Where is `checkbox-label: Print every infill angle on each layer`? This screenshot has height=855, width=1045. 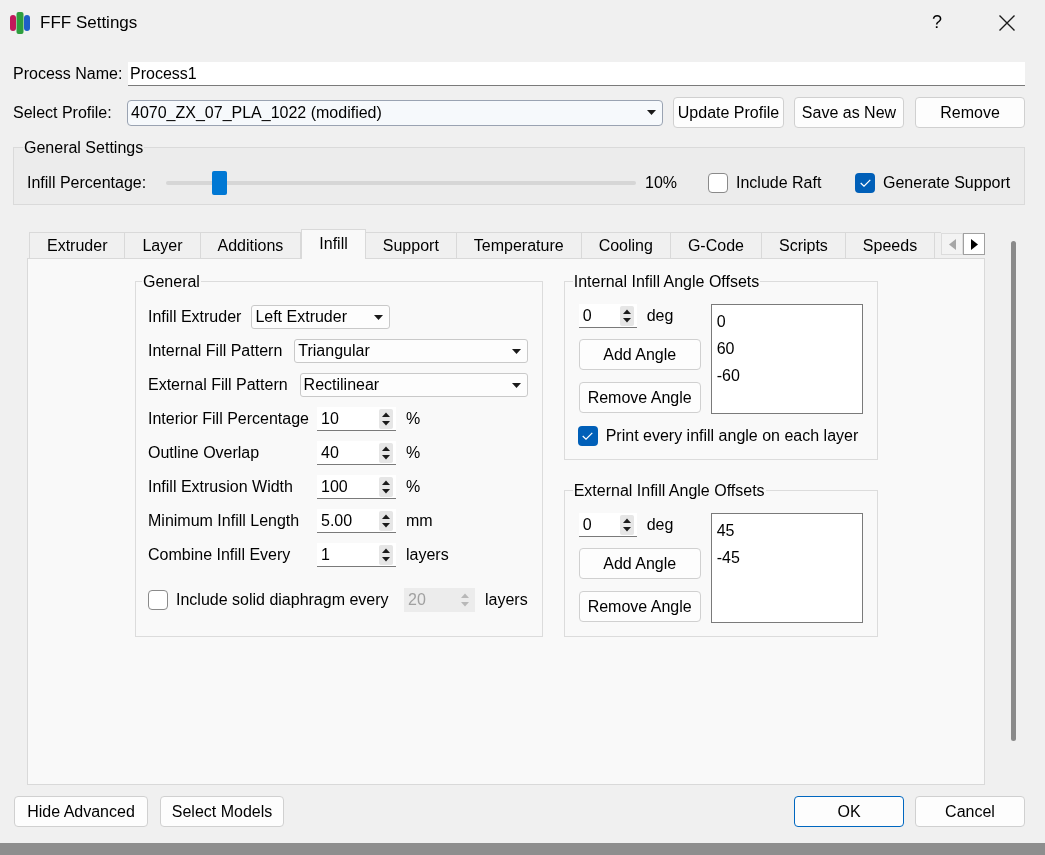 checkbox-label: Print every infill angle on each layer is located at coordinates (732, 436).